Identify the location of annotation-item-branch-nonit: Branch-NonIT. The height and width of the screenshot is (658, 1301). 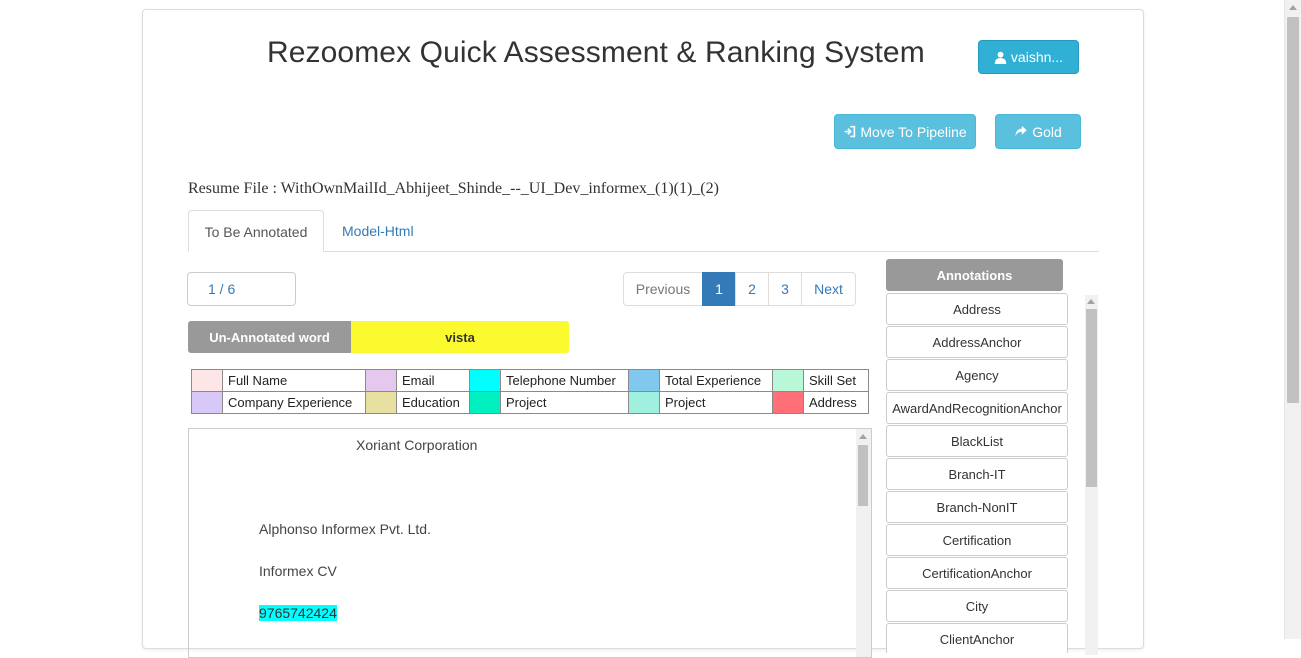
(977, 507).